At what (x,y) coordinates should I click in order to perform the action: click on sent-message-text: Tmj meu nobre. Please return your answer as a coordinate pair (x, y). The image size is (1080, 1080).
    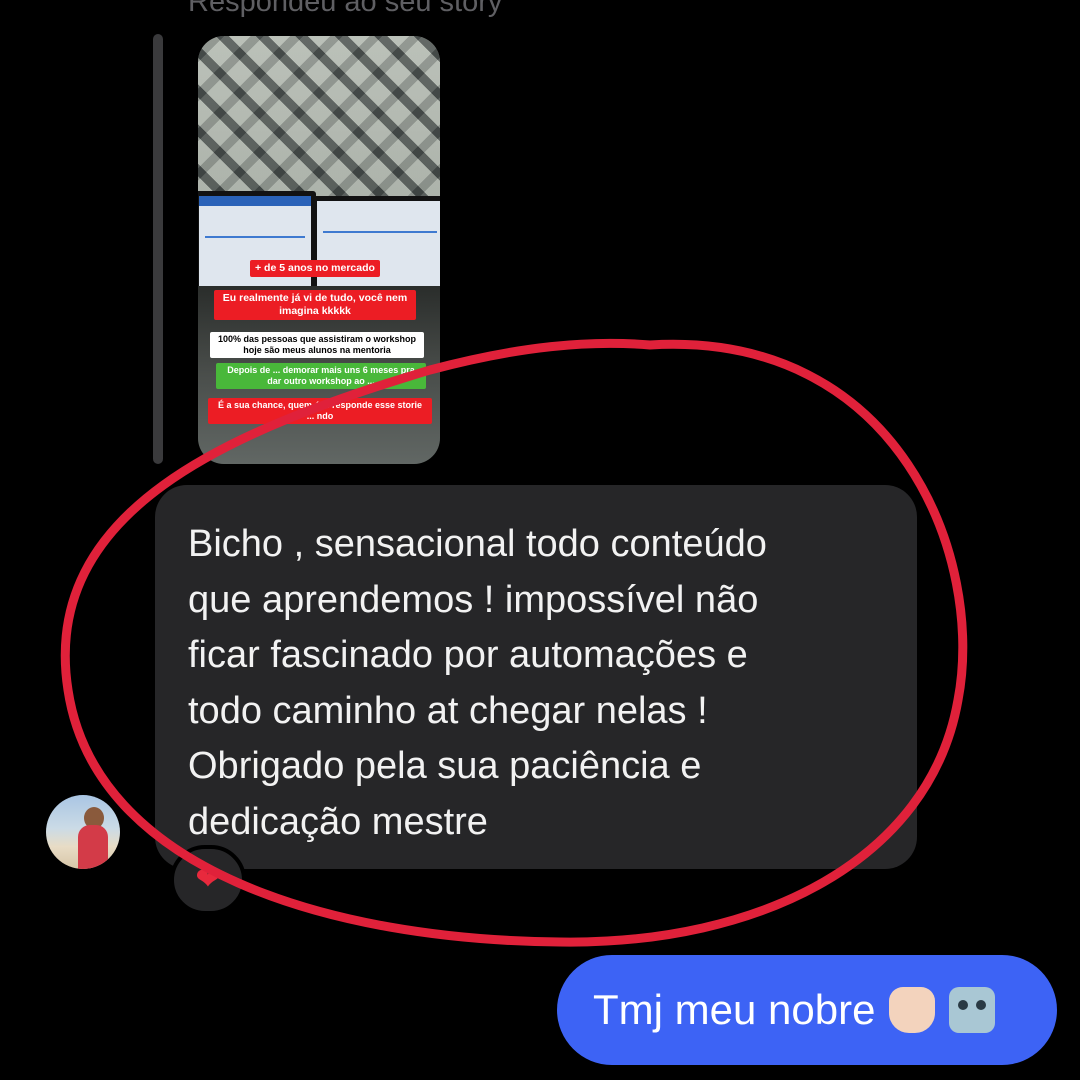
    Looking at the image, I should click on (734, 1009).